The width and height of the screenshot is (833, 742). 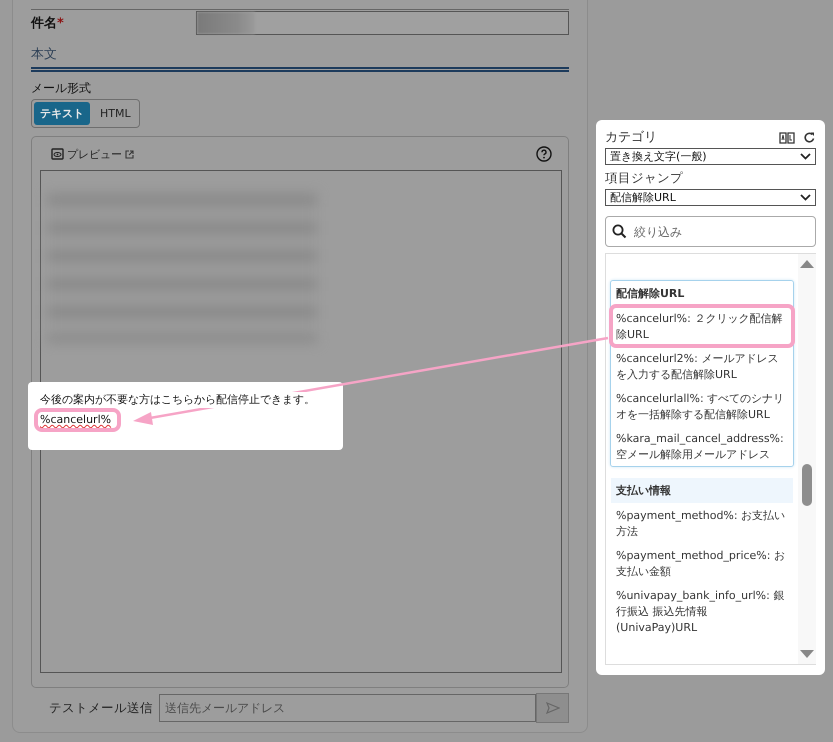 I want to click on variable-item: %cancelurl2%: メールアドレスを入力する配信解除URL, so click(x=702, y=366).